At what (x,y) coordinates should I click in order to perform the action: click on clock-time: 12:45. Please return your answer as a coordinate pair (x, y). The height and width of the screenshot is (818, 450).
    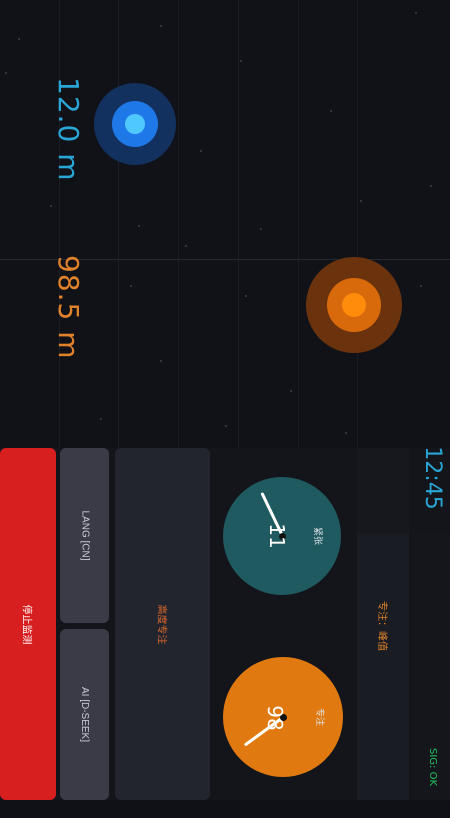
    Looking at the image, I should click on (432, 478).